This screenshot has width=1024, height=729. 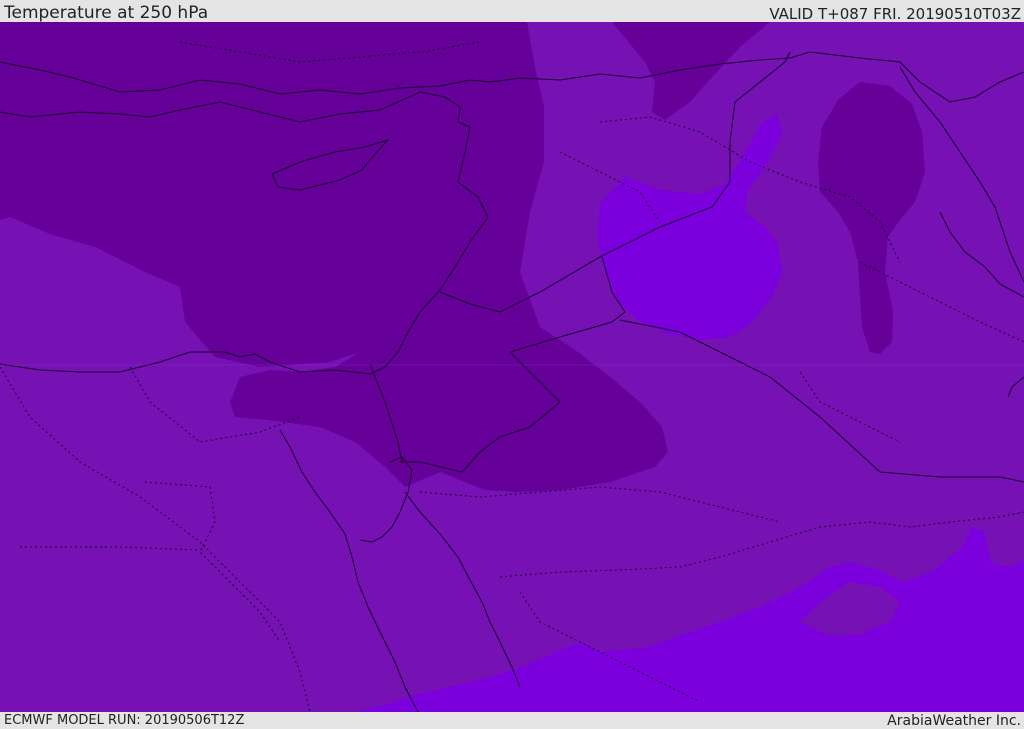 I want to click on map-title: Temperature at 250 hPa, so click(x=106, y=13).